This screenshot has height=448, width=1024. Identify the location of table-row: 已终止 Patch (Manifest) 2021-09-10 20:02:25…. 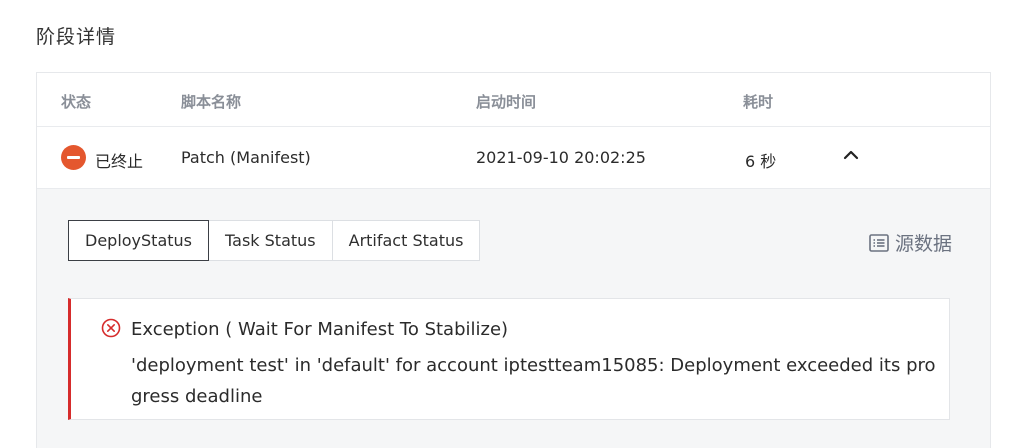
(513, 158).